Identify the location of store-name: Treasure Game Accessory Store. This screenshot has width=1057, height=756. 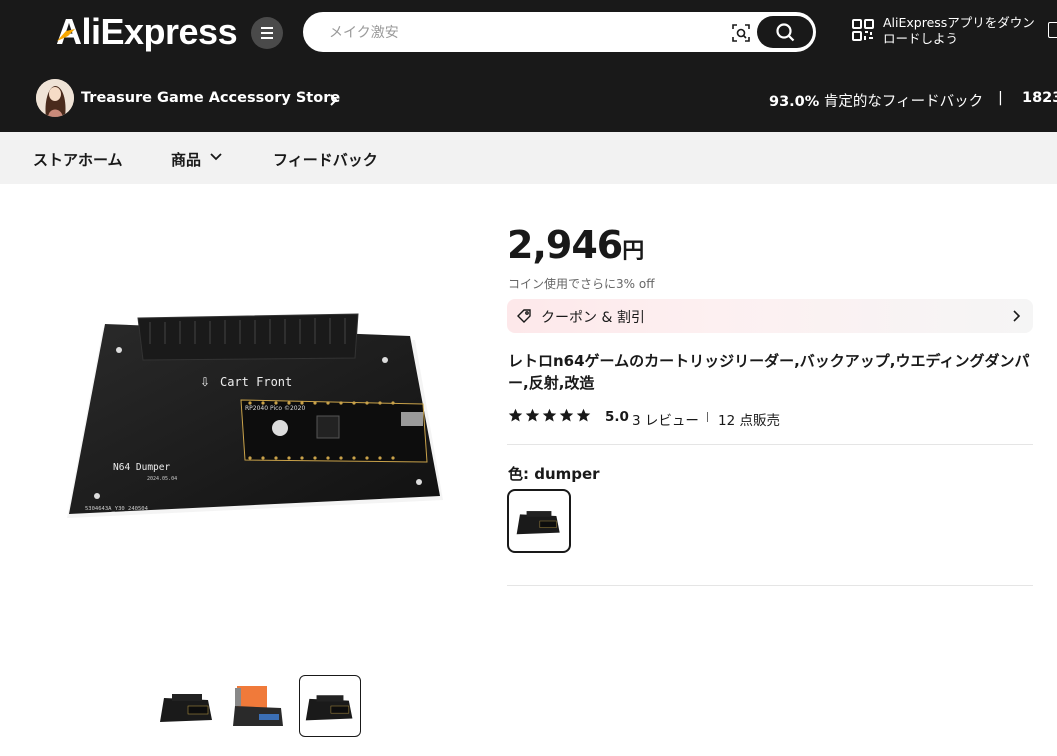
(210, 98).